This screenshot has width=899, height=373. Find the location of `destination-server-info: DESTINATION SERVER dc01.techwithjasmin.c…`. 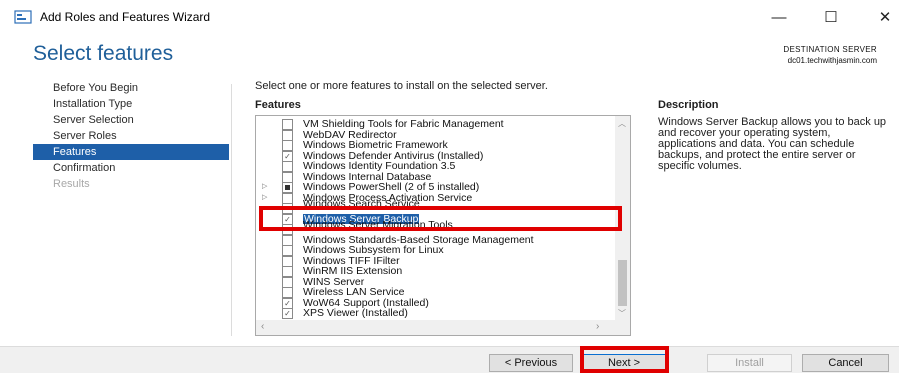

destination-server-info: DESTINATION SERVER dc01.techwithjasmin.c… is located at coordinates (830, 55).